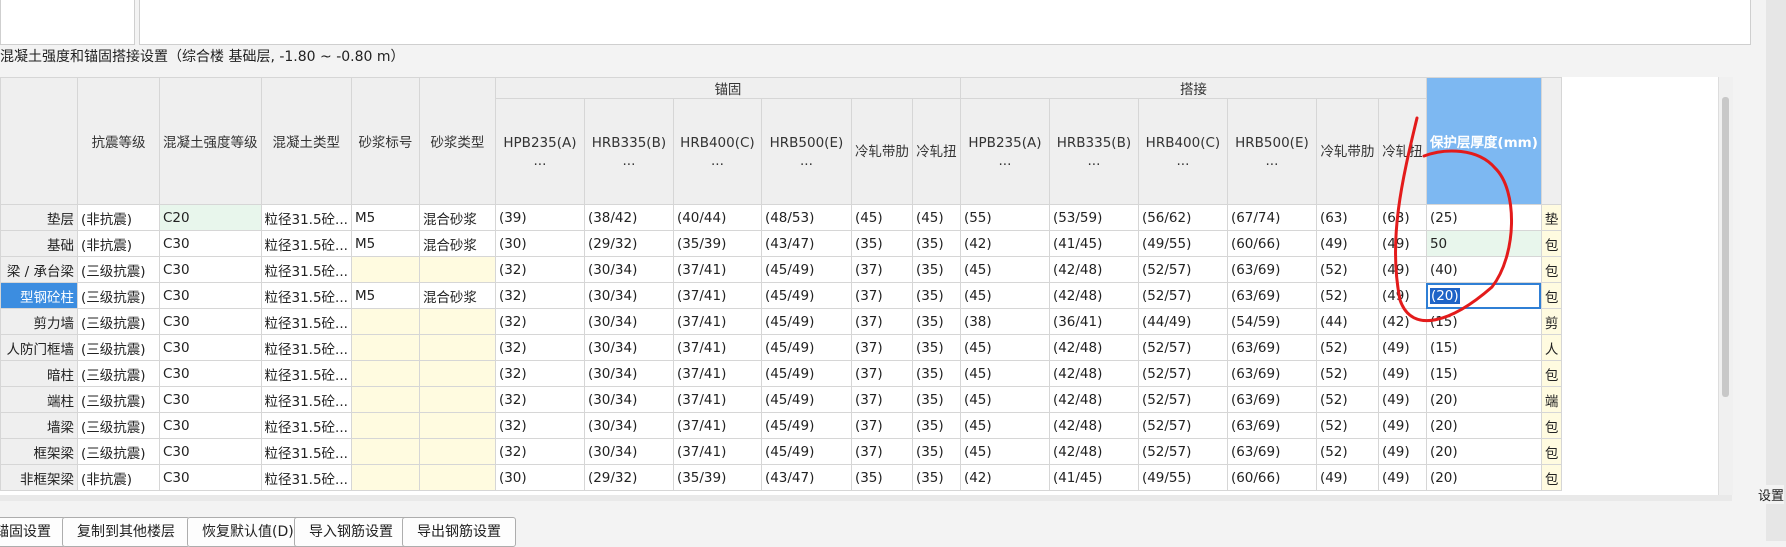 This screenshot has height=547, width=1786. What do you see at coordinates (1402, 151) in the screenshot?
I see `header-lap-cold-twisted: 冷轧扭` at bounding box center [1402, 151].